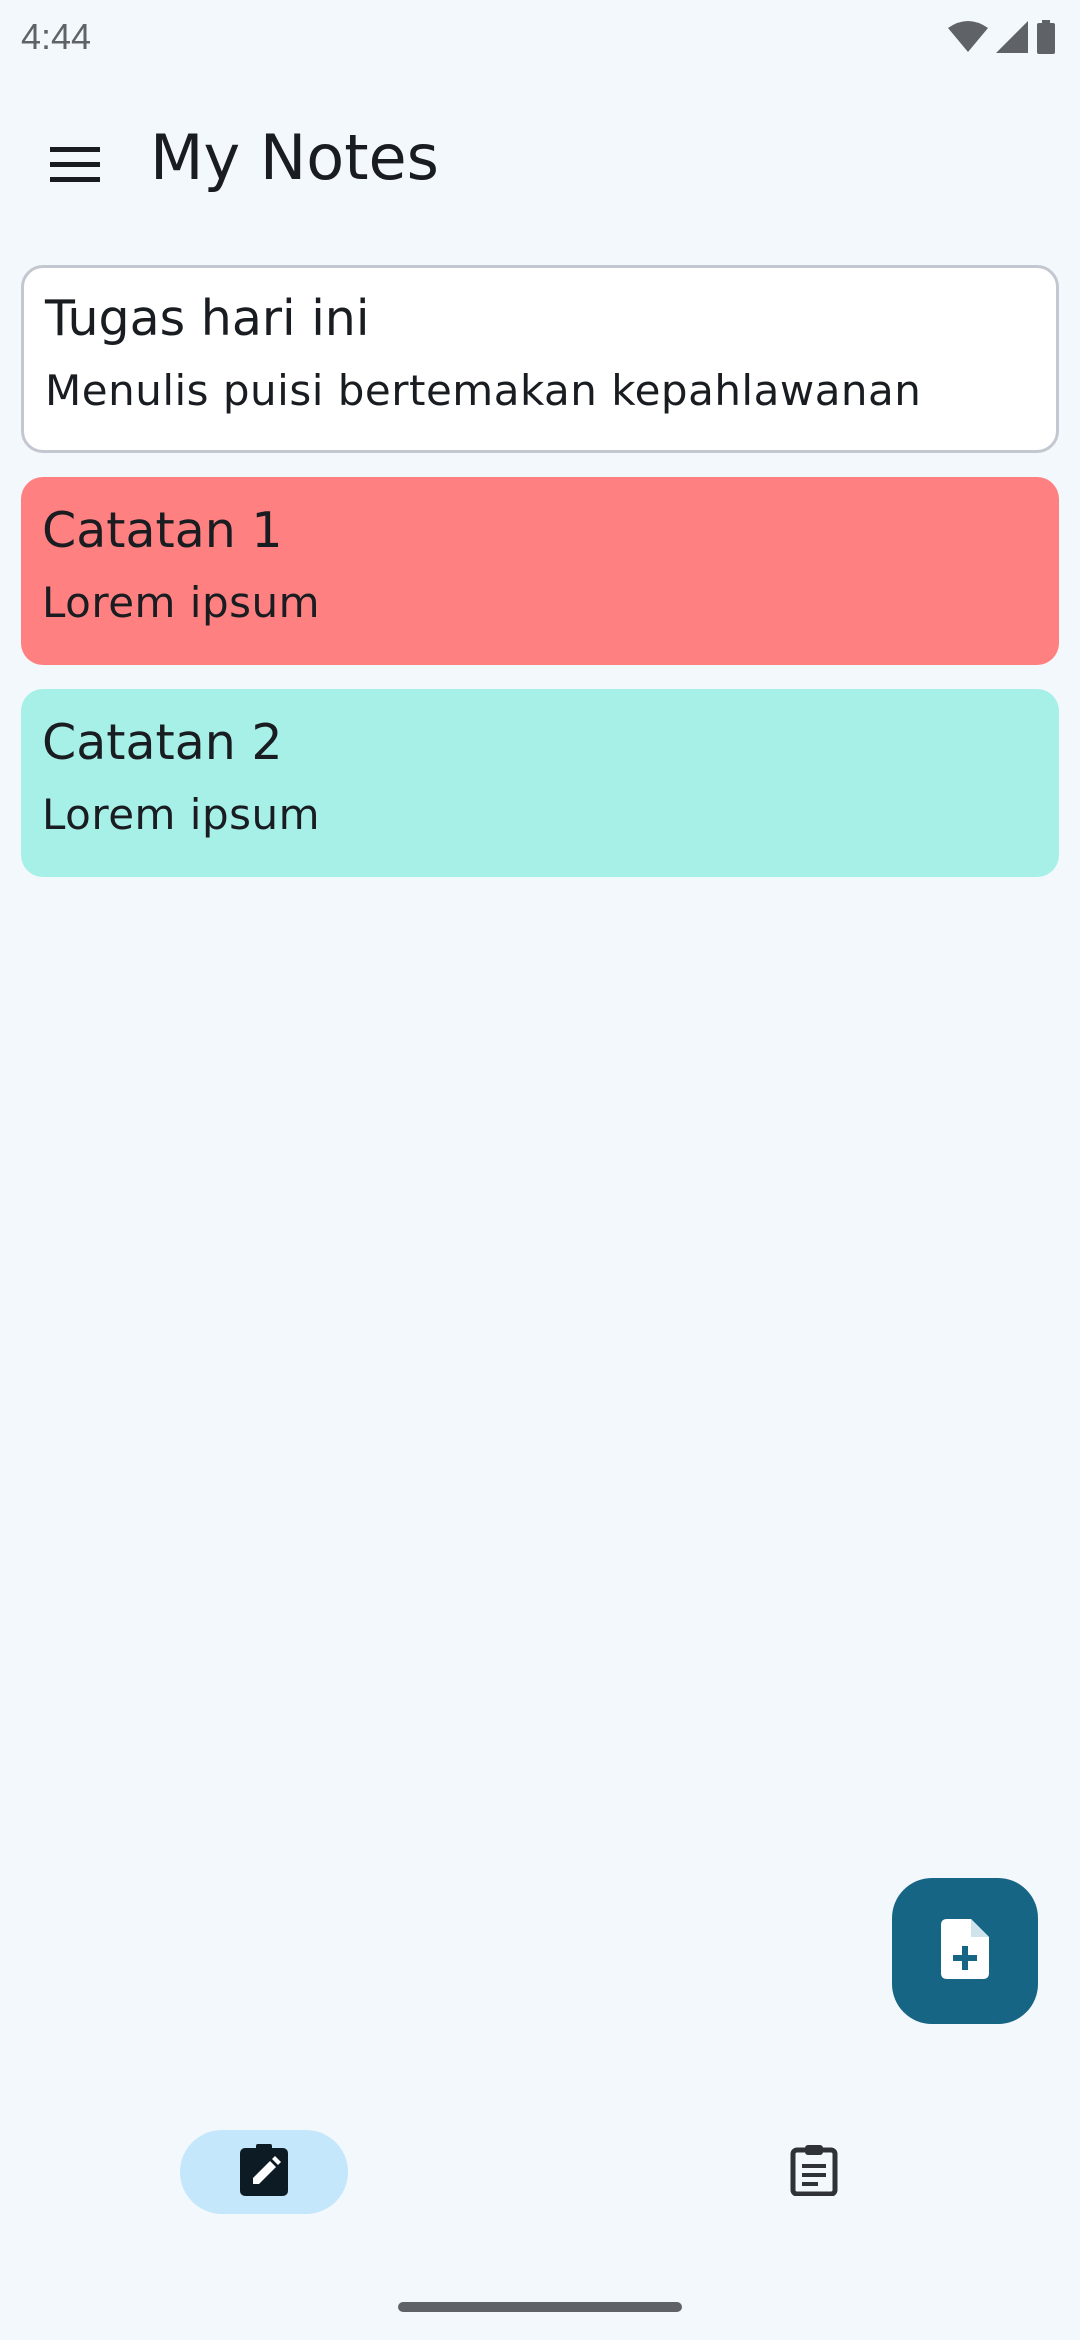 The image size is (1080, 2340). I want to click on bottom-navigation, so click(540, 2168).